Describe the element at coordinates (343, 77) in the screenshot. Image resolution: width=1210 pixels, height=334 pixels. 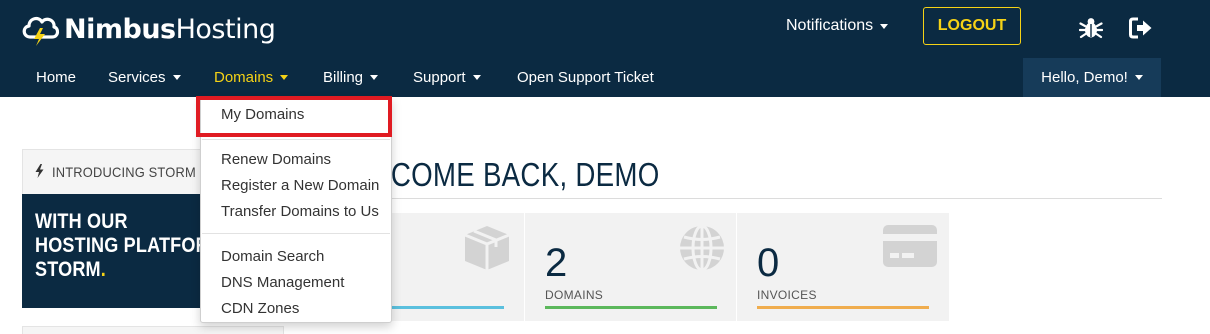
I see `nav-billing-label: Billing` at that location.